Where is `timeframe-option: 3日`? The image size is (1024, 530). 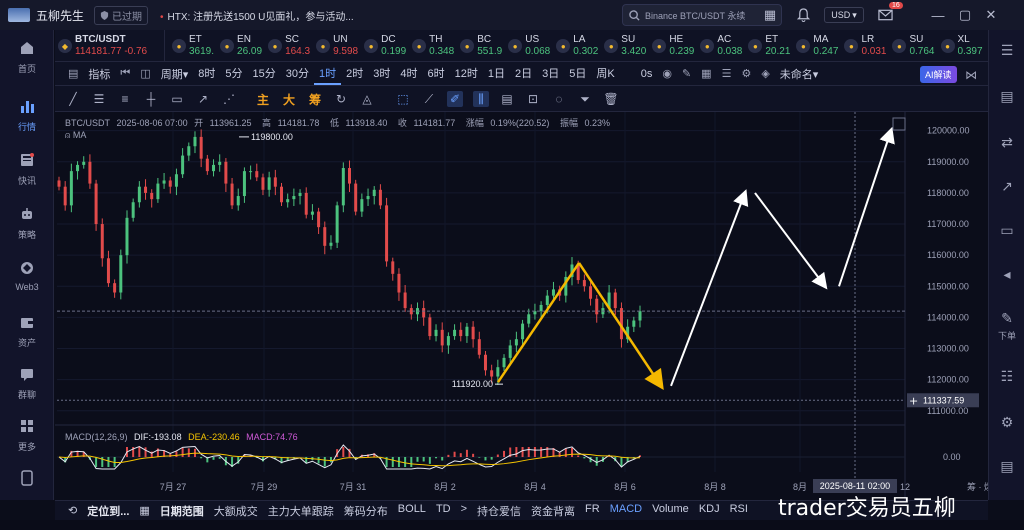 timeframe-option: 3日 is located at coordinates (550, 74).